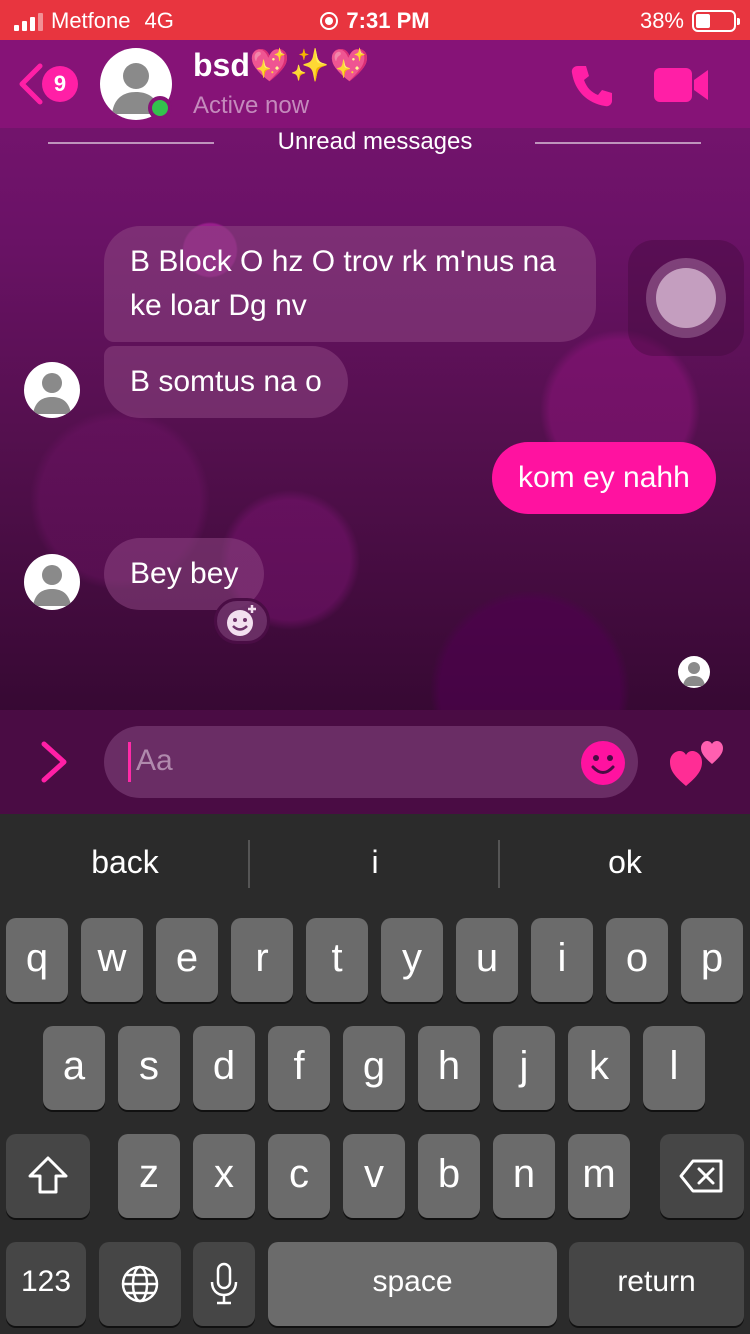 The image size is (750, 1334). I want to click on add-reaction-button, so click(242, 621).